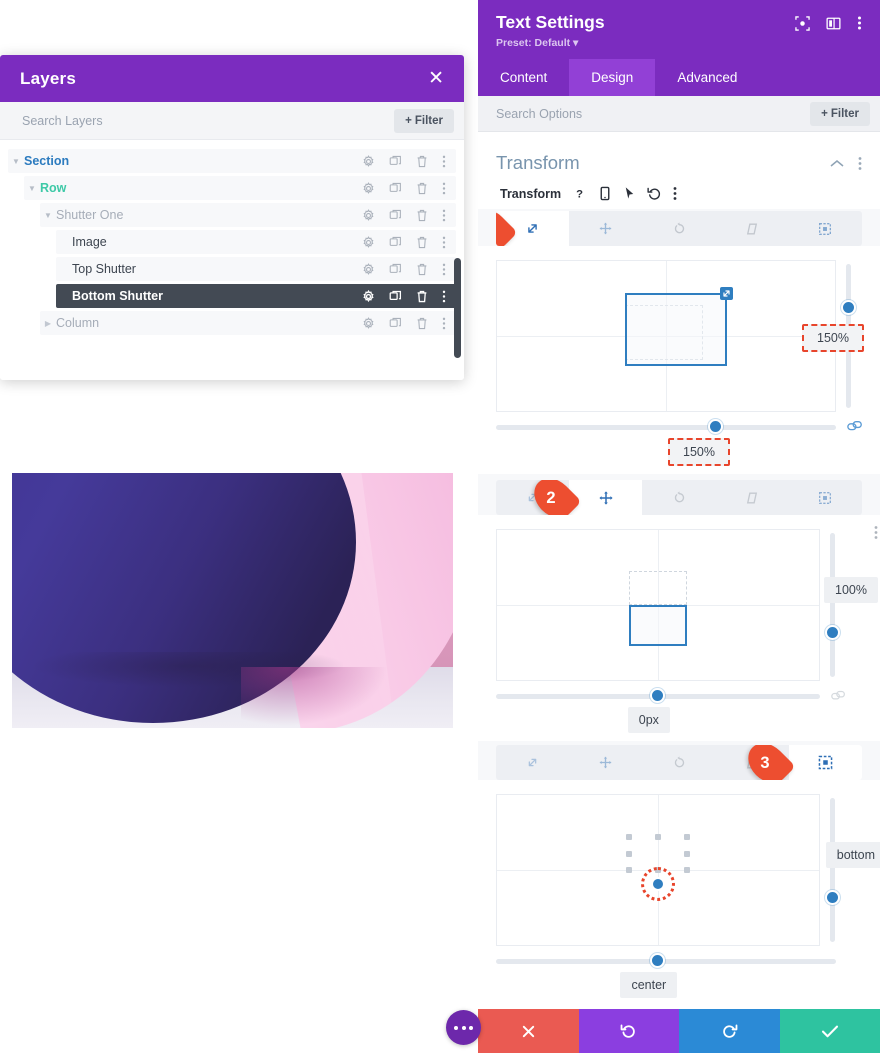 Image resolution: width=880 pixels, height=1053 pixels. I want to click on layer-row-section: ▼ Section, so click(232, 161).